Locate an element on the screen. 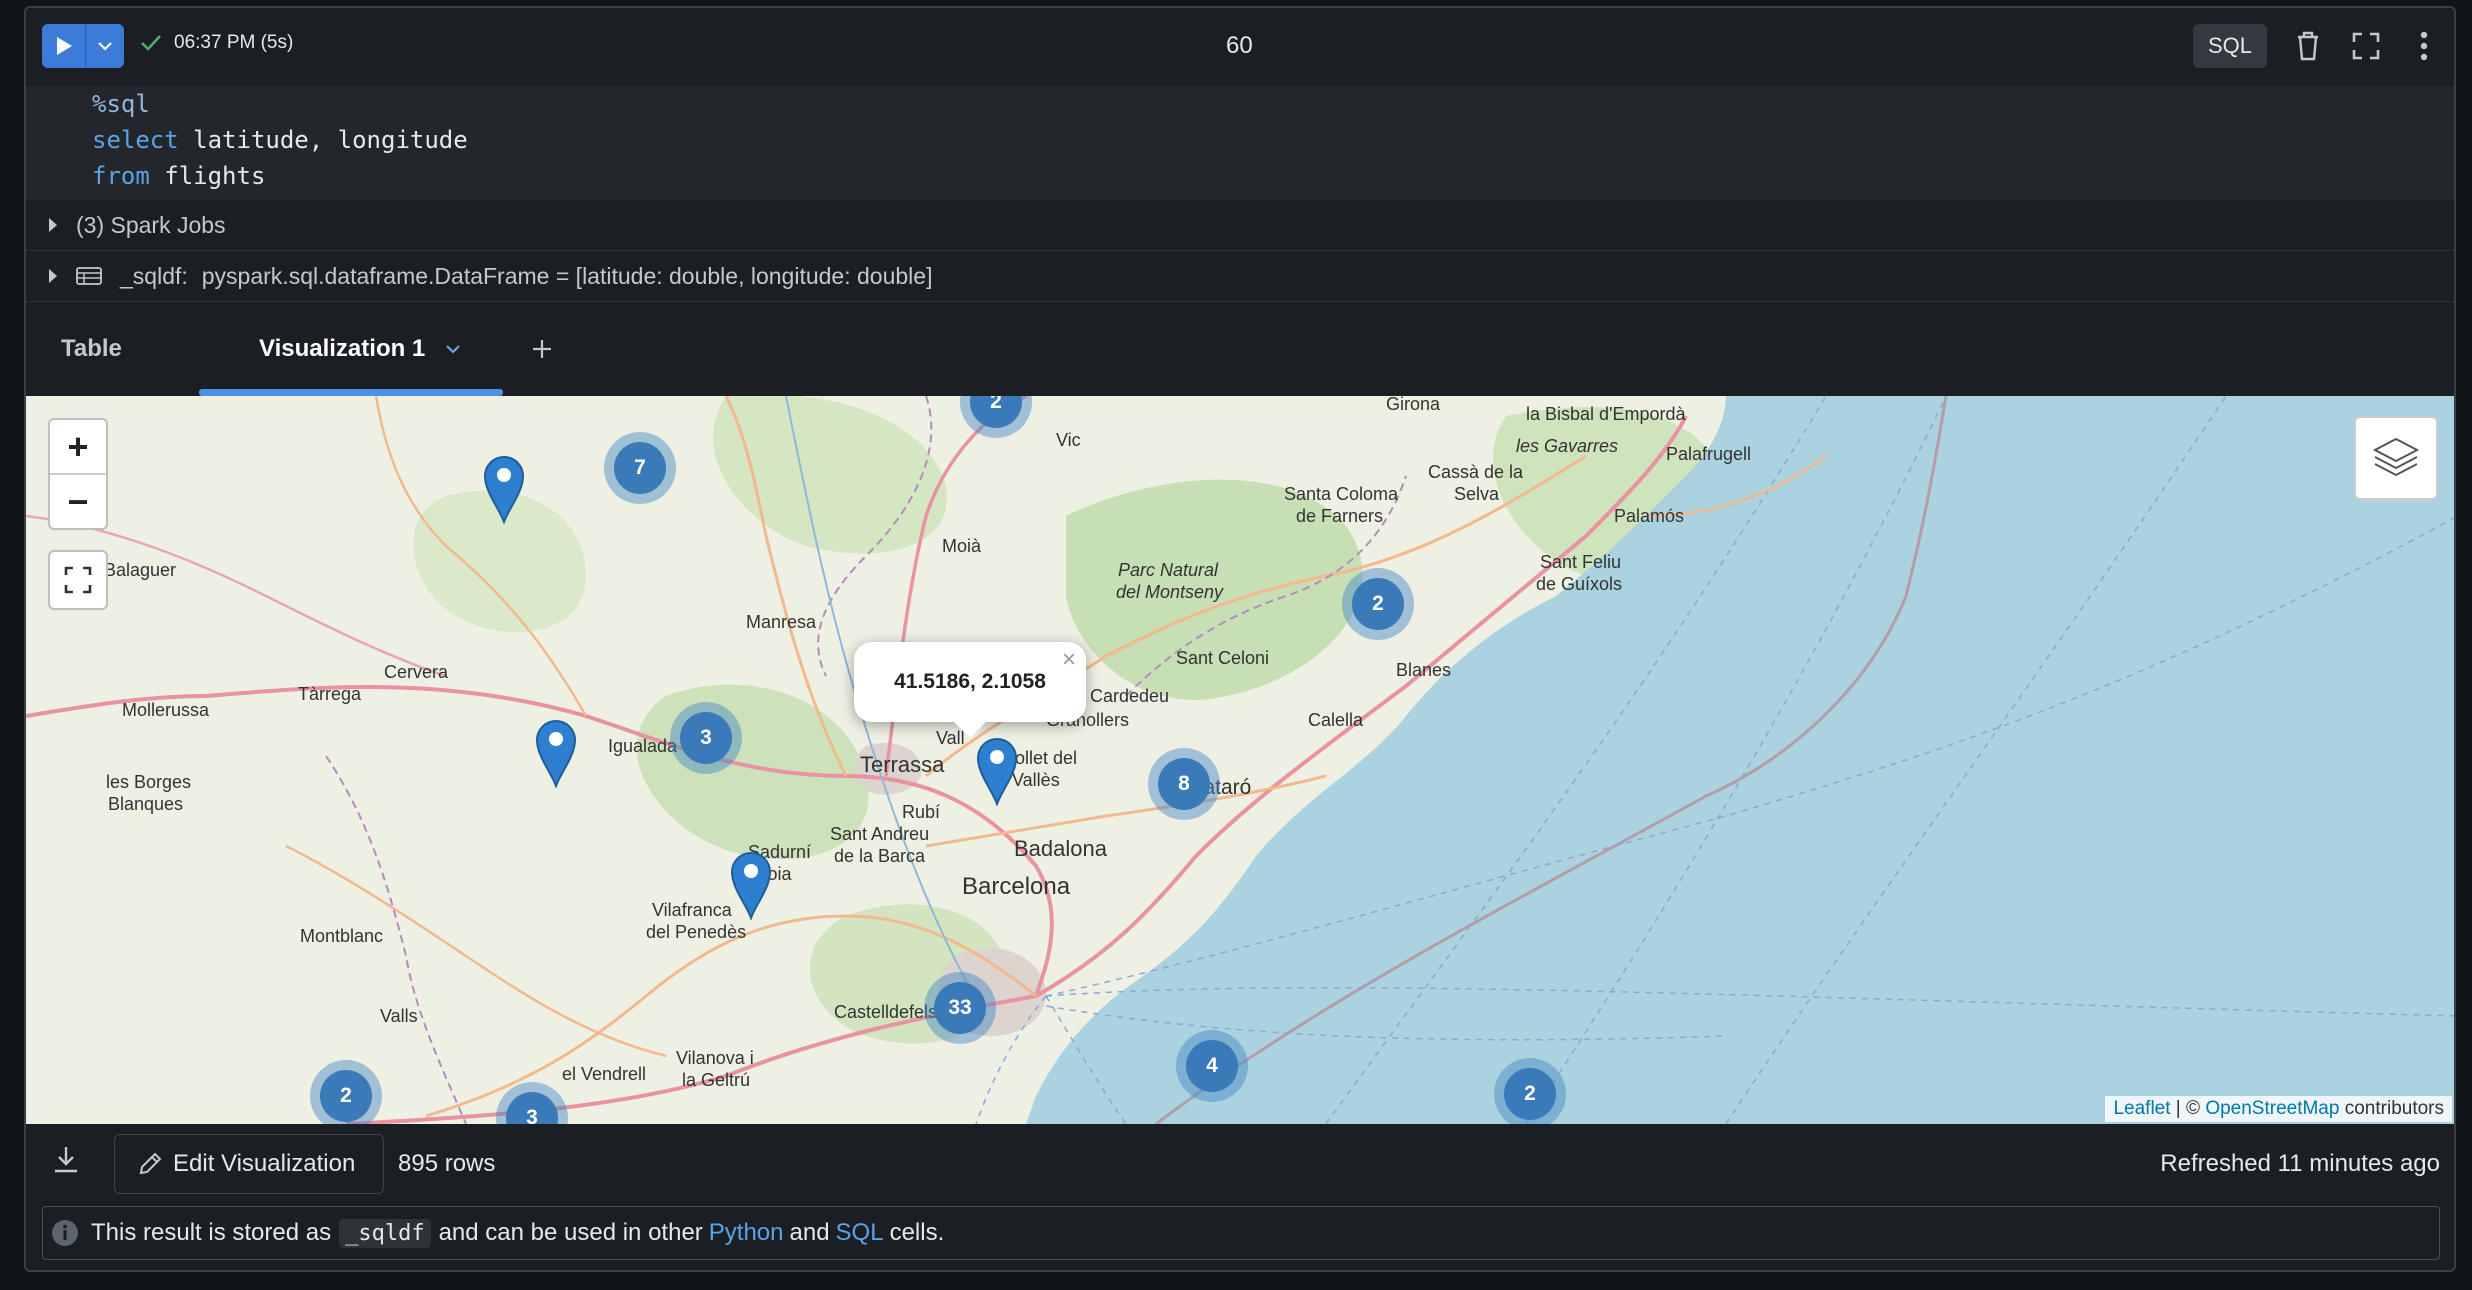  zoom-out-button: − is located at coordinates (78, 501).